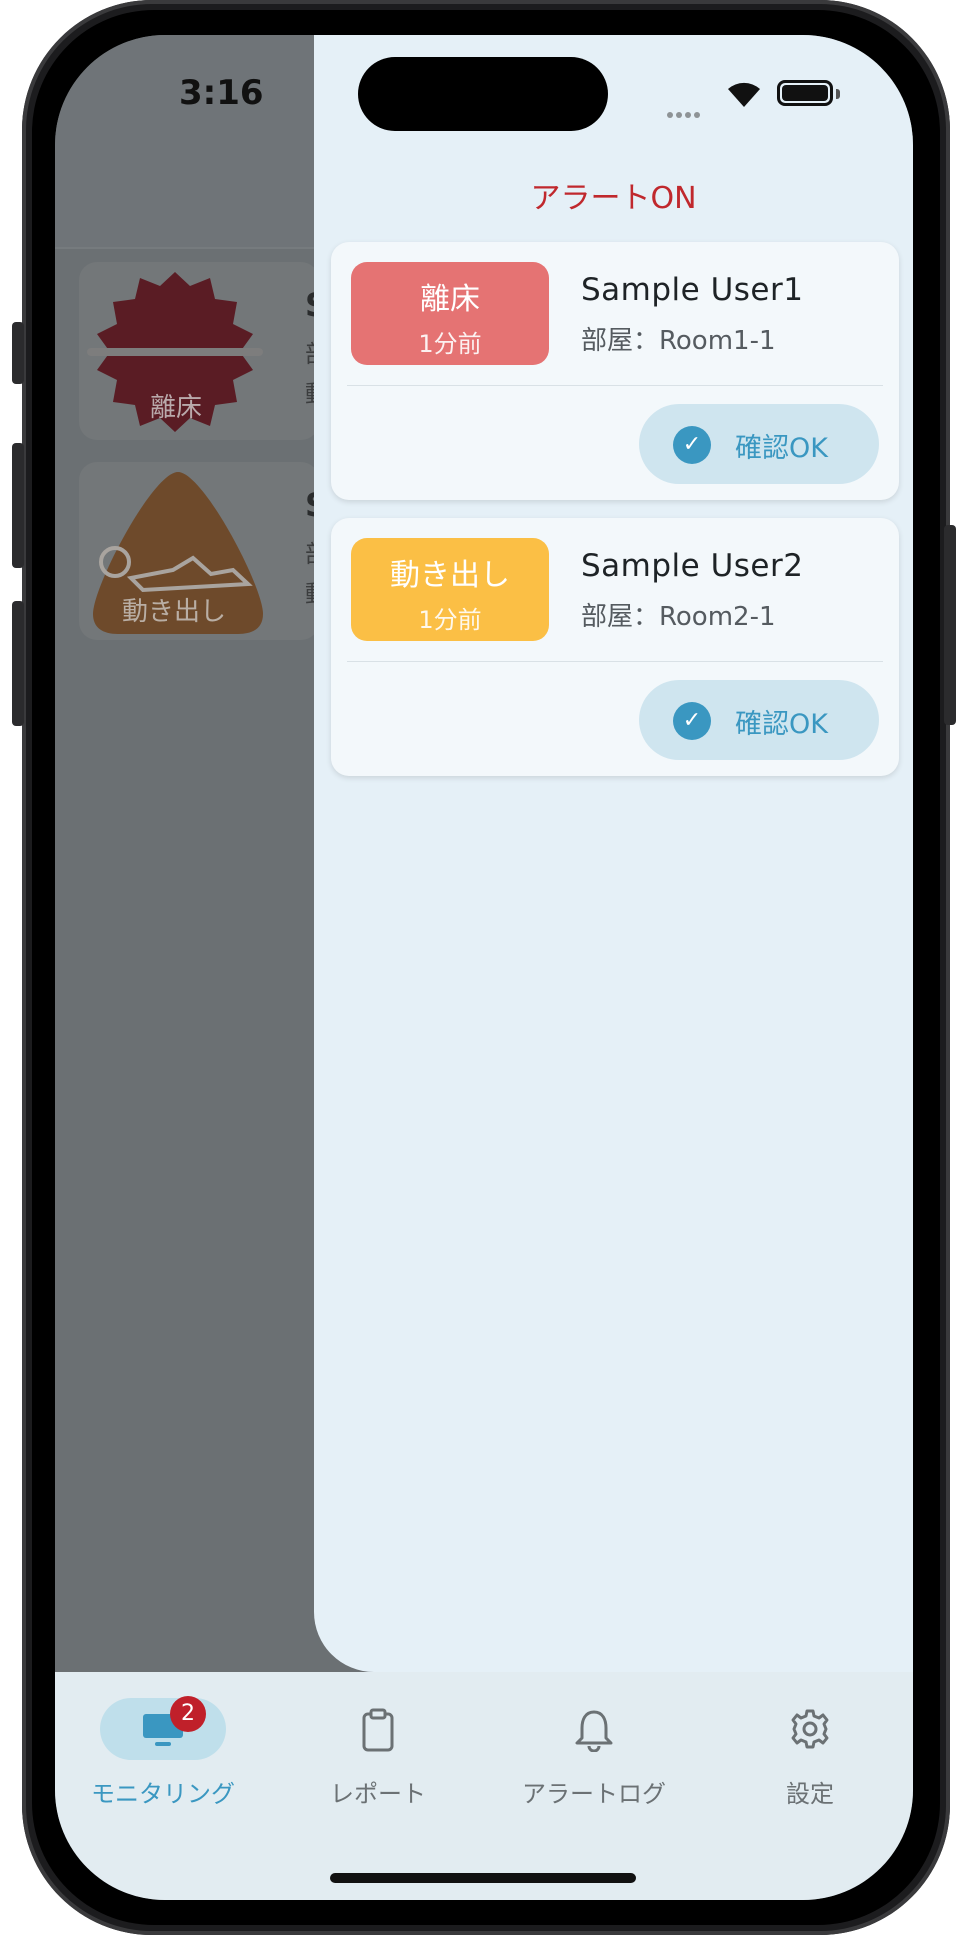 The width and height of the screenshot is (968, 1935). What do you see at coordinates (221, 93) in the screenshot?
I see `status-time: 3:16` at bounding box center [221, 93].